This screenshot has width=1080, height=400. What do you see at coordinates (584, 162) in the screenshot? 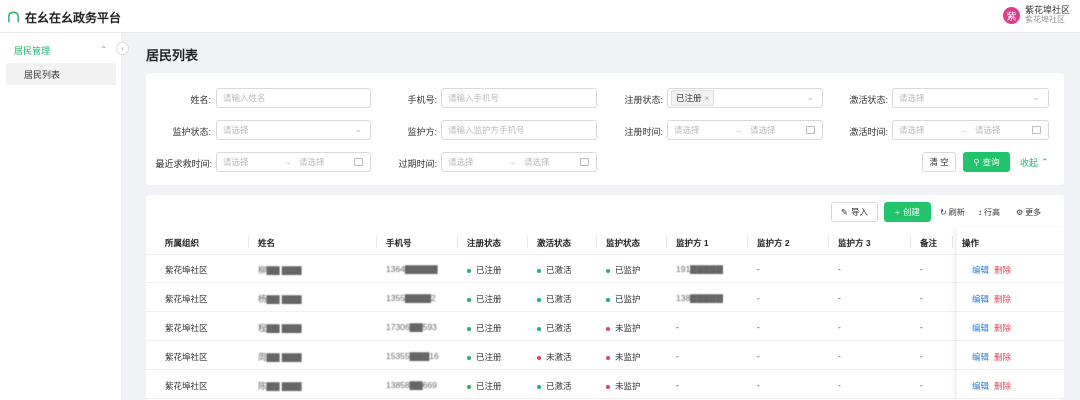
I see `calendar-icon` at bounding box center [584, 162].